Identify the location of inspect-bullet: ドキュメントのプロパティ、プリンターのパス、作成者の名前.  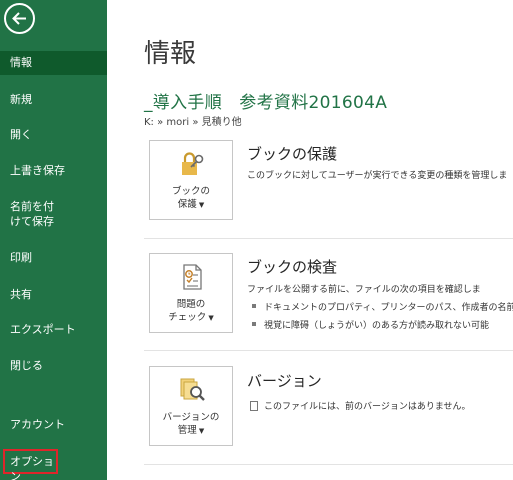
(382, 306).